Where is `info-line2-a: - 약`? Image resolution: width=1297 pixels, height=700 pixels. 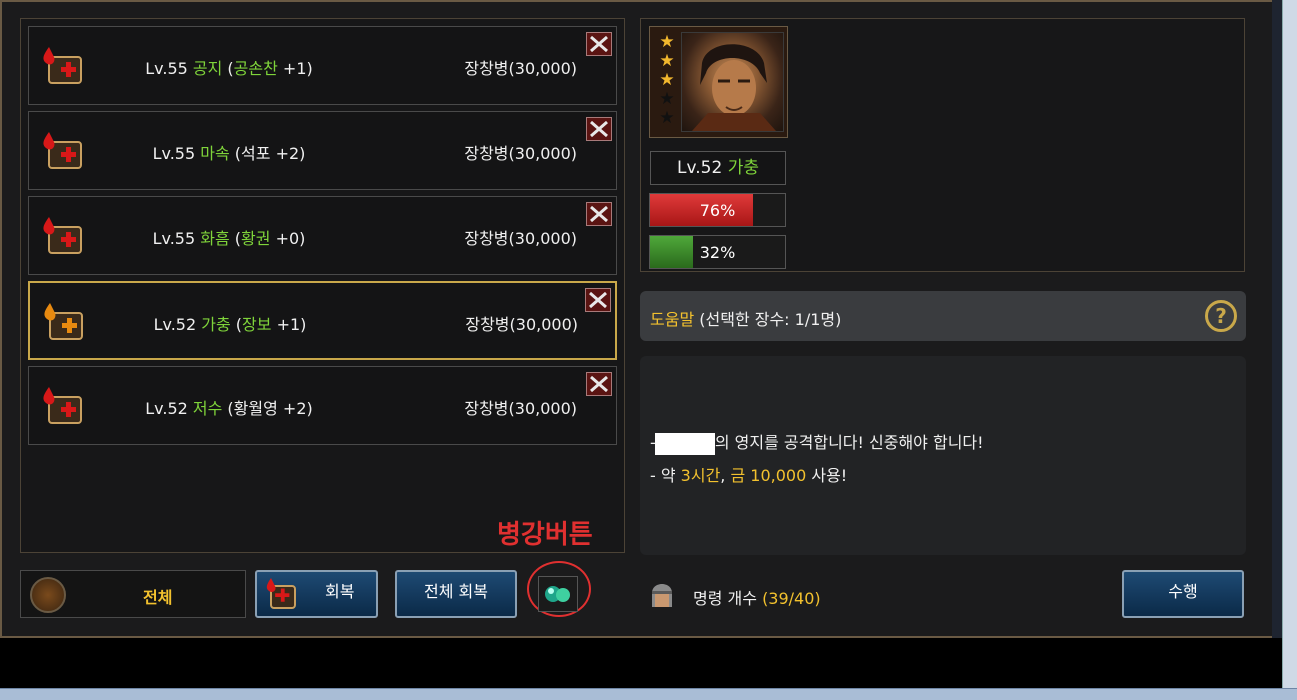
info-line2-a: - 약 is located at coordinates (665, 475).